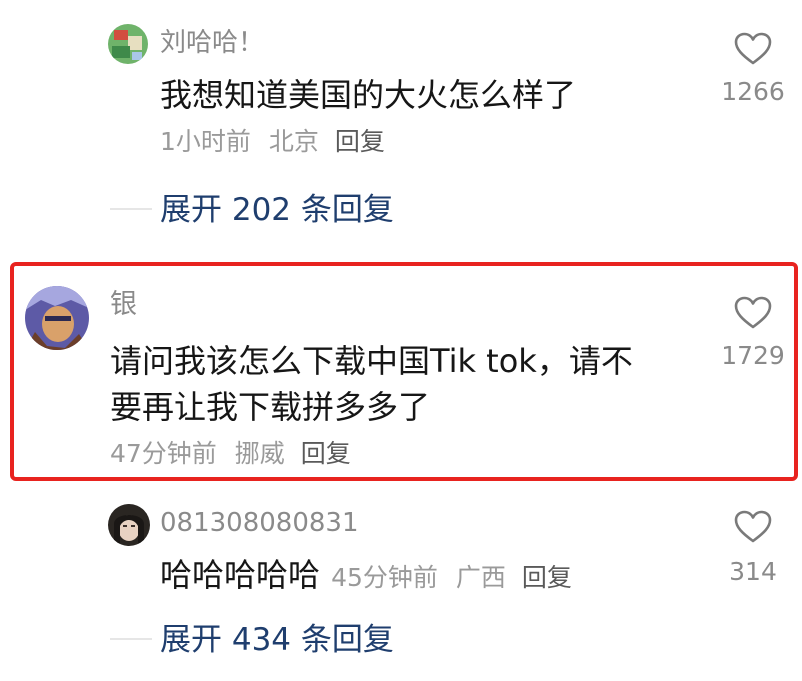 Image resolution: width=802 pixels, height=681 pixels. What do you see at coordinates (293, 141) in the screenshot?
I see `comment-location: 北京` at bounding box center [293, 141].